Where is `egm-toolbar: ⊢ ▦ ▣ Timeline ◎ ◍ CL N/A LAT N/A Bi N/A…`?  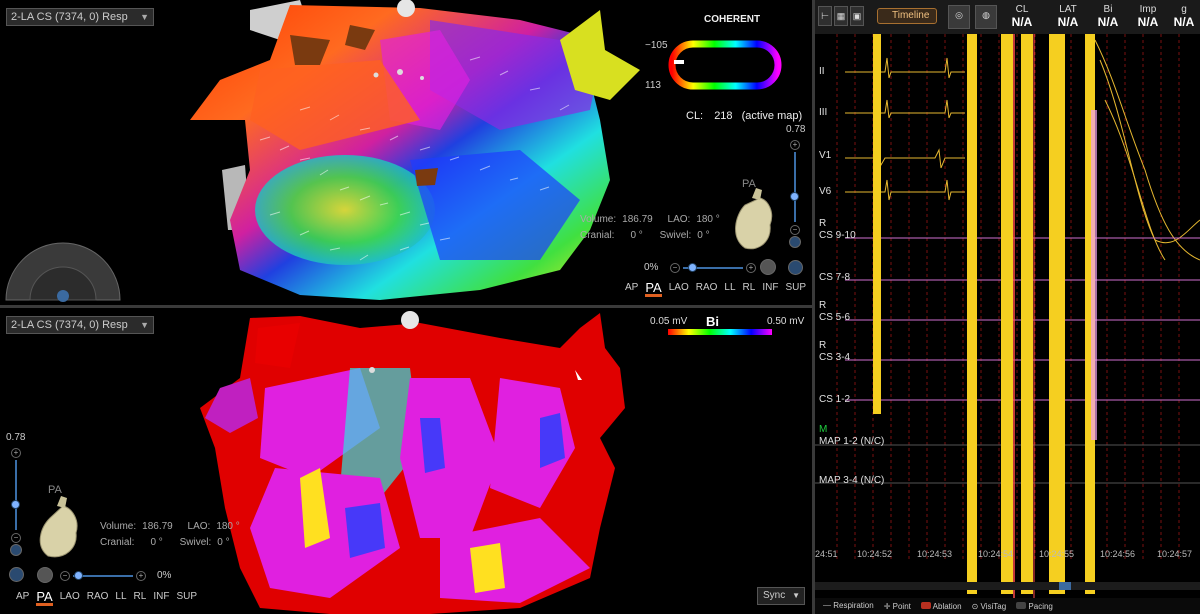 egm-toolbar: ⊢ ▦ ▣ Timeline ◎ ◍ CL N/A LAT N/A Bi N/A… is located at coordinates (1007, 17).